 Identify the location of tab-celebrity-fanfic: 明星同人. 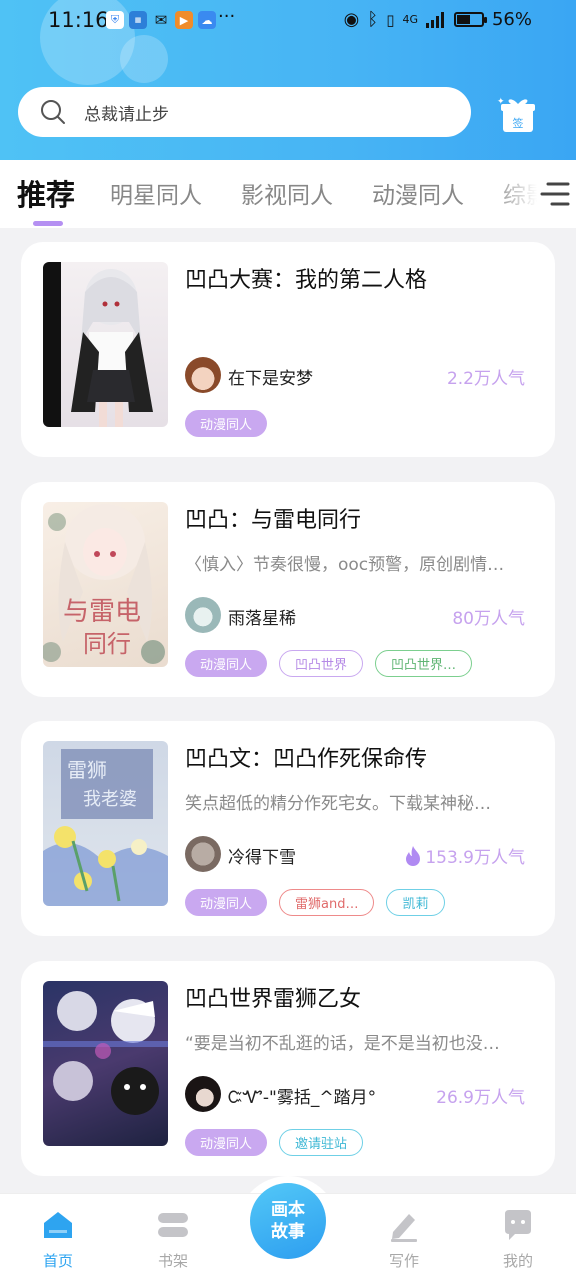
(156, 193).